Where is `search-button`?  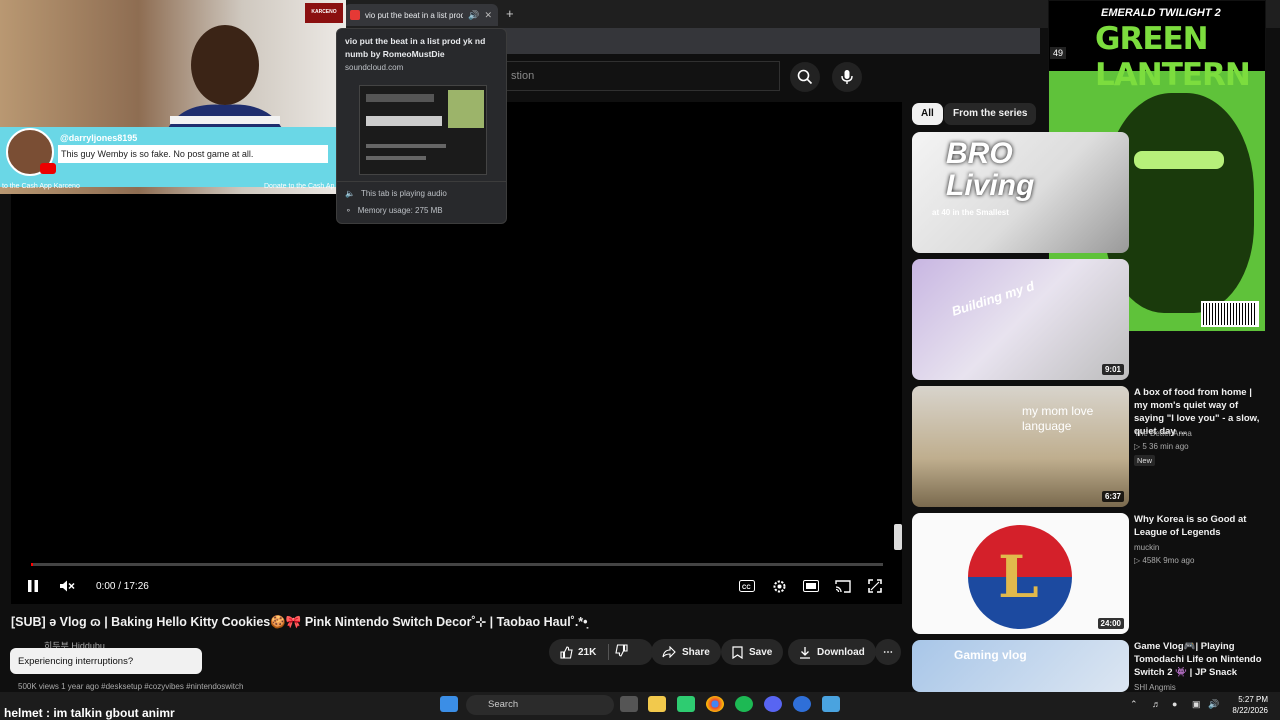
search-button is located at coordinates (805, 77).